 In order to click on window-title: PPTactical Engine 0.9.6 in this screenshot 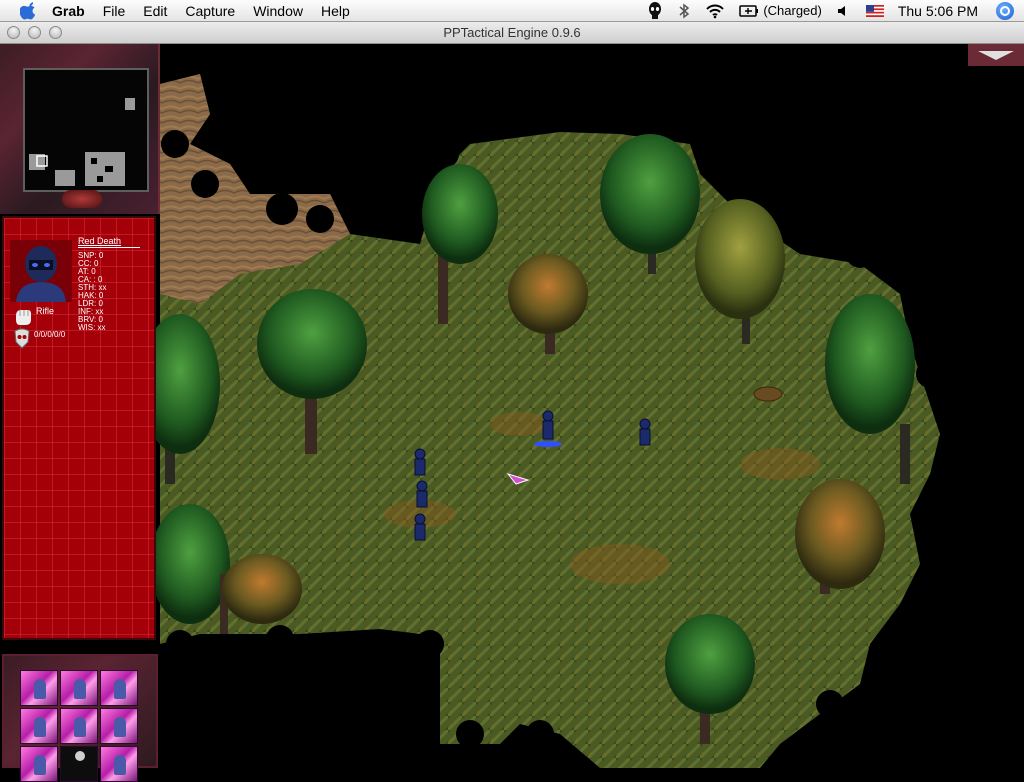, I will do `click(512, 32)`.